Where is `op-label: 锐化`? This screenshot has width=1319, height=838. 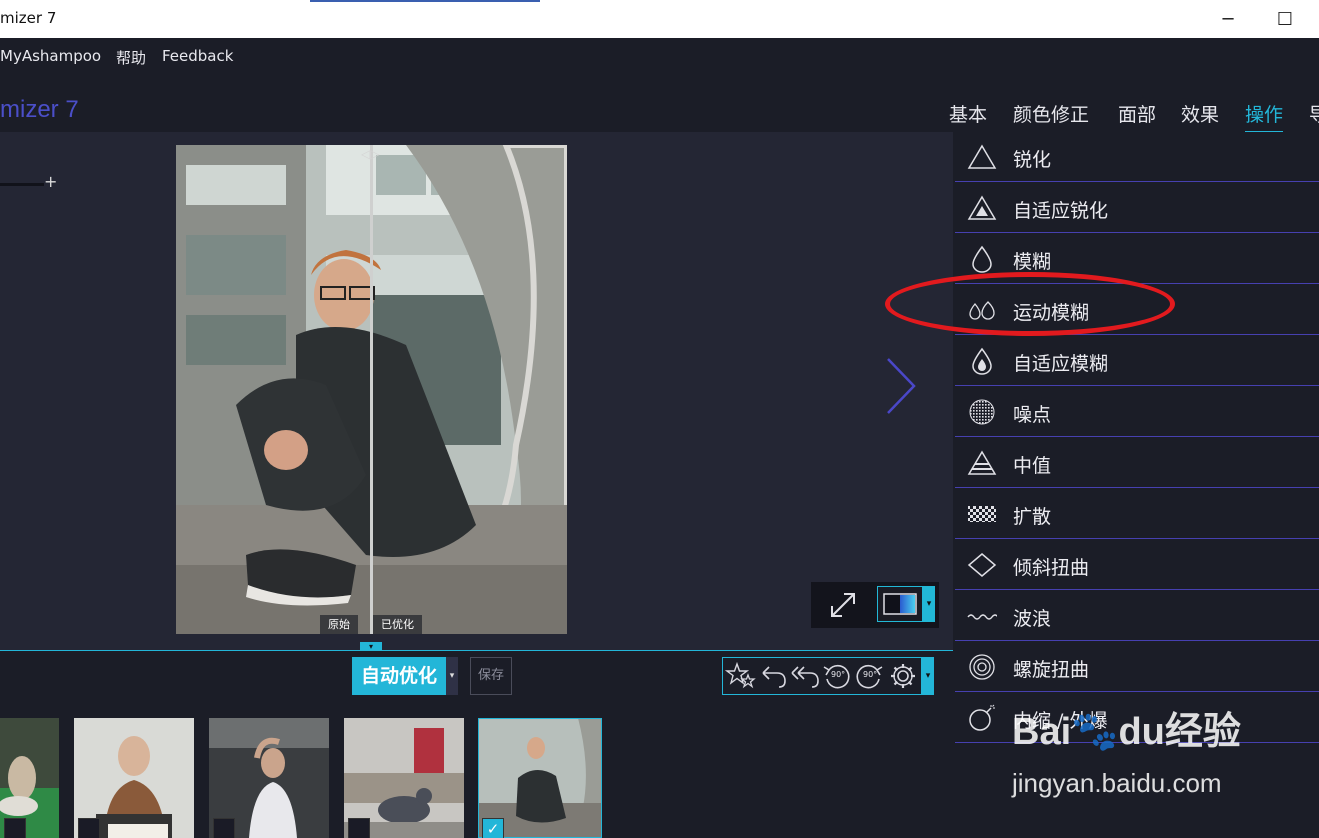
op-label: 锐化 is located at coordinates (1032, 160).